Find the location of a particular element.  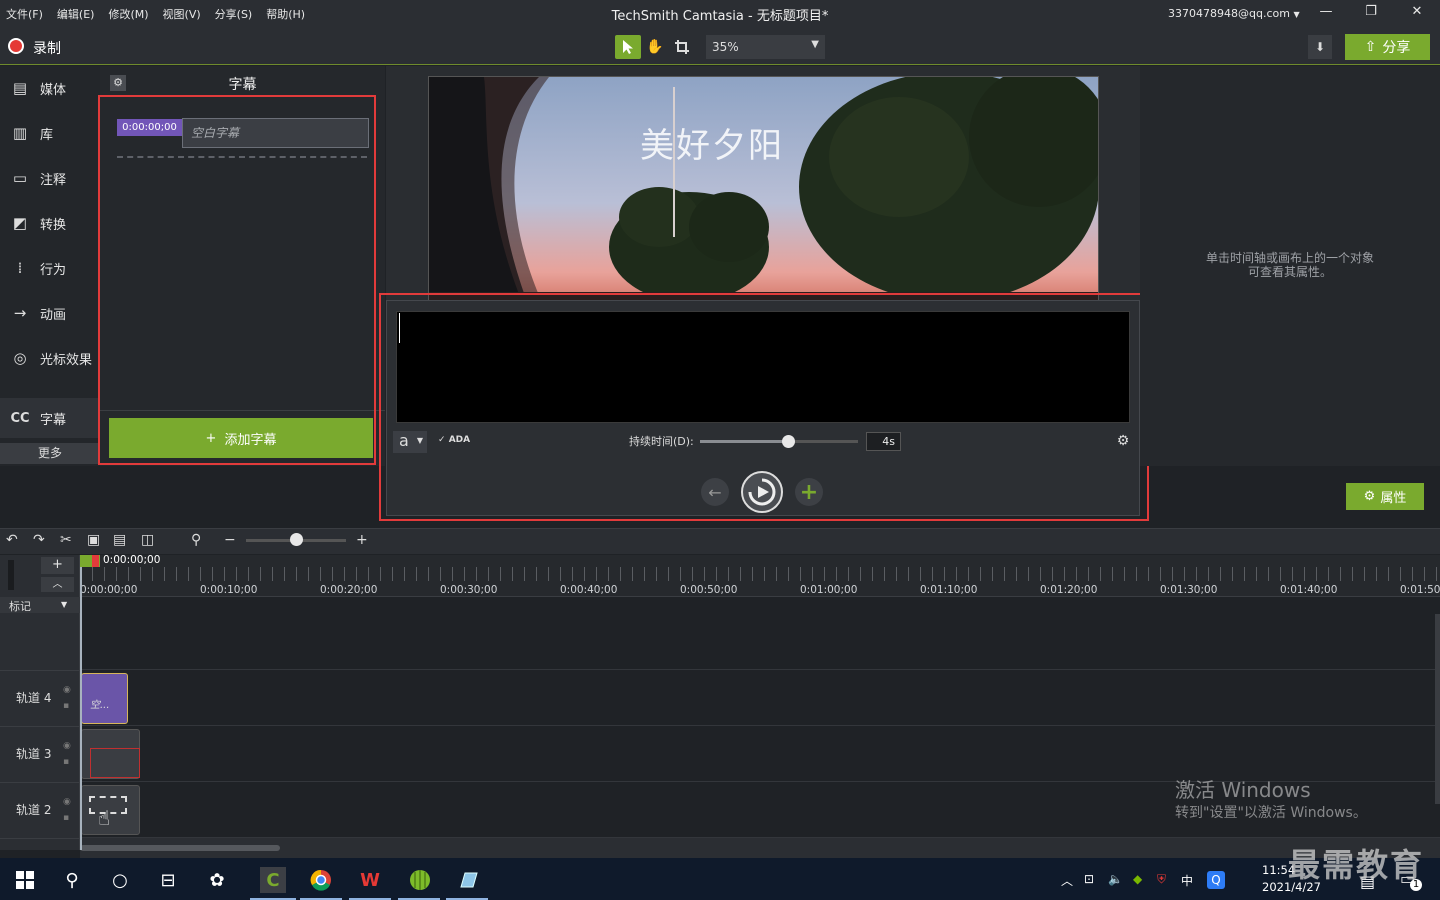

collapse-tracks-button: ︿ is located at coordinates (57, 584).